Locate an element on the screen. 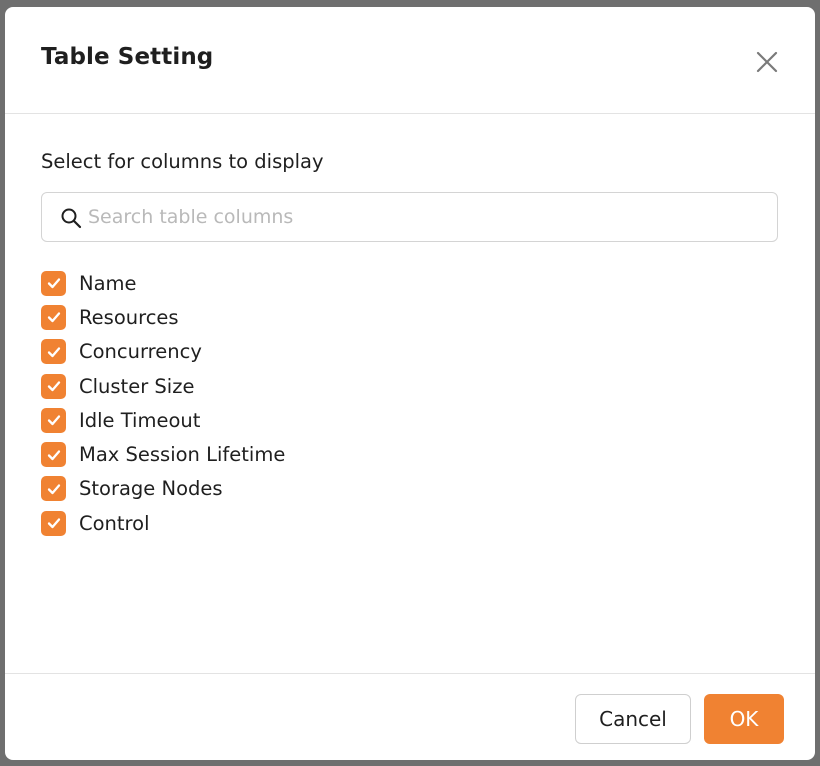 The image size is (820, 766). dialog-header: Table Setting is located at coordinates (410, 60).